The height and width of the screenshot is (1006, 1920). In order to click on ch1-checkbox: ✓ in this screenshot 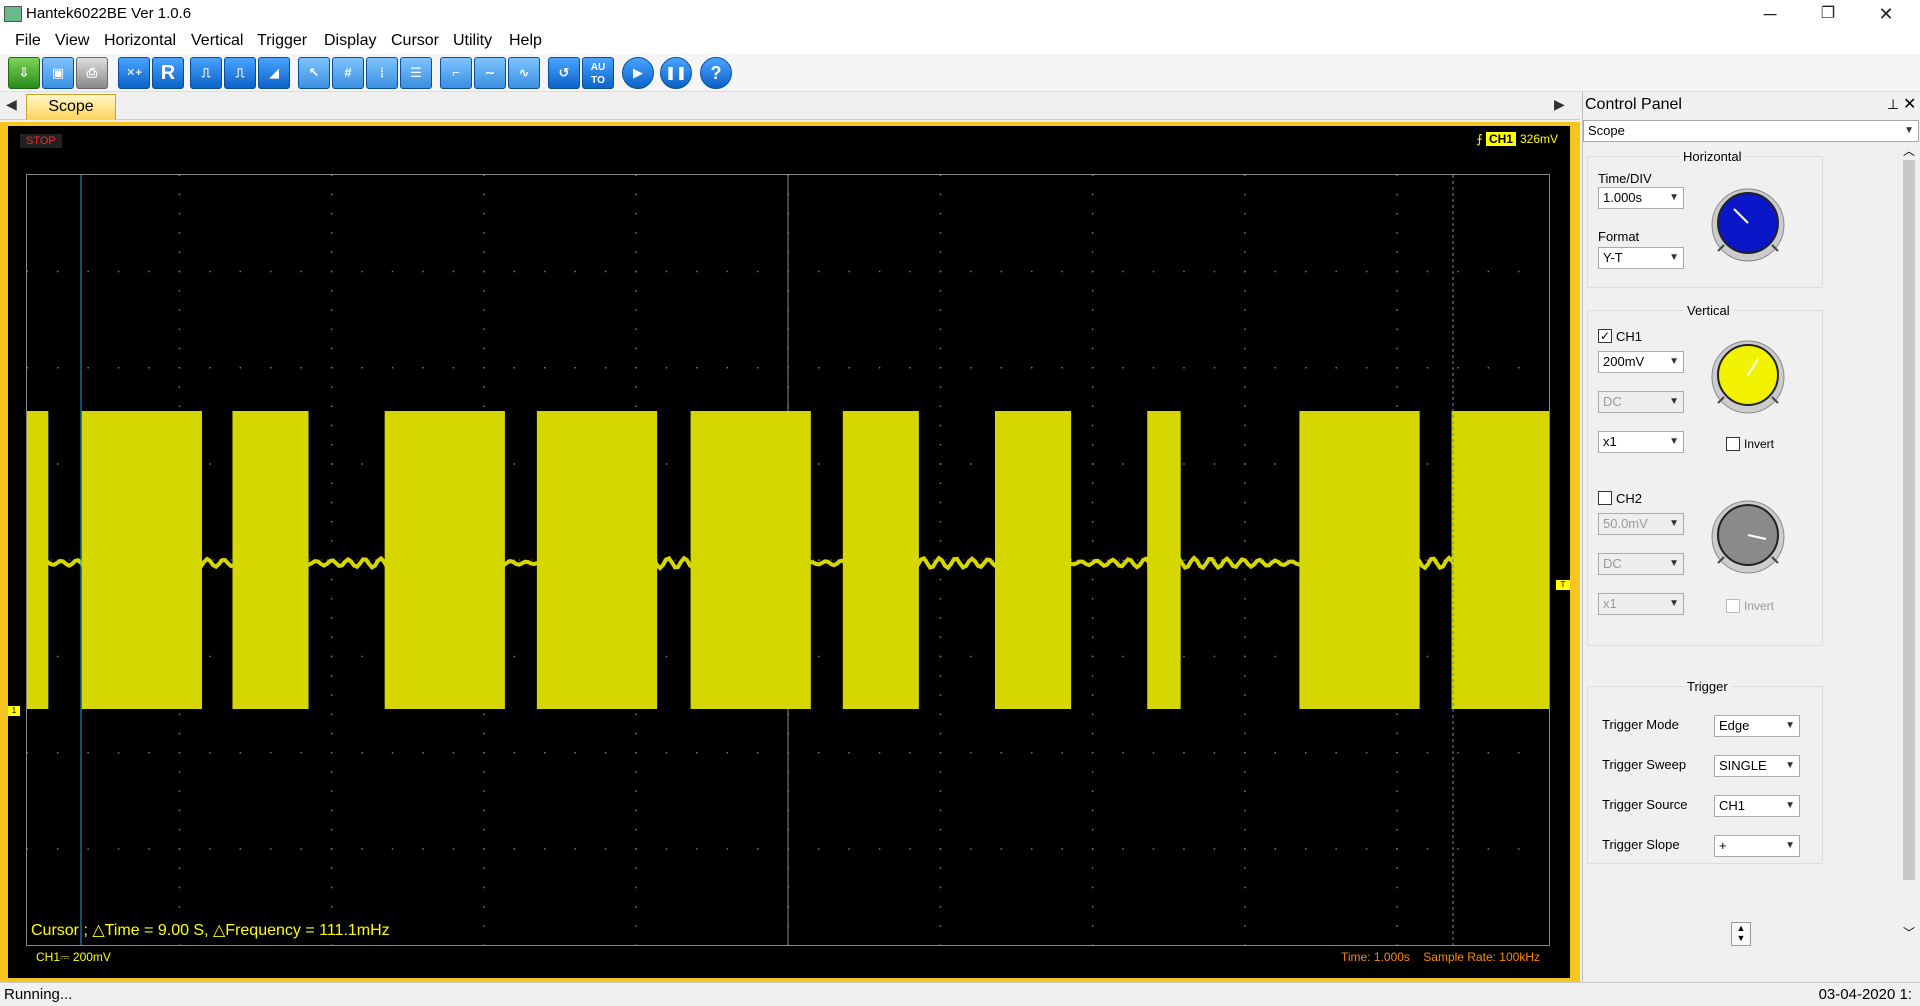, I will do `click(1605, 336)`.